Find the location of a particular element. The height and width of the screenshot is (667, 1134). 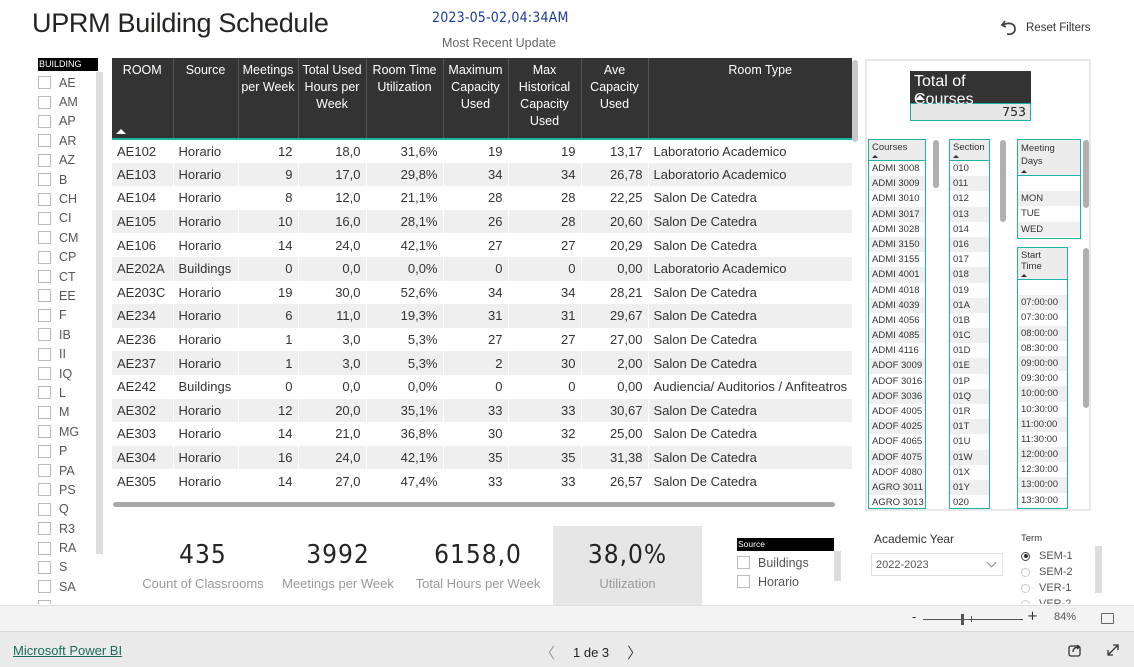

list-item: ADOF 3009 is located at coordinates (897, 366).